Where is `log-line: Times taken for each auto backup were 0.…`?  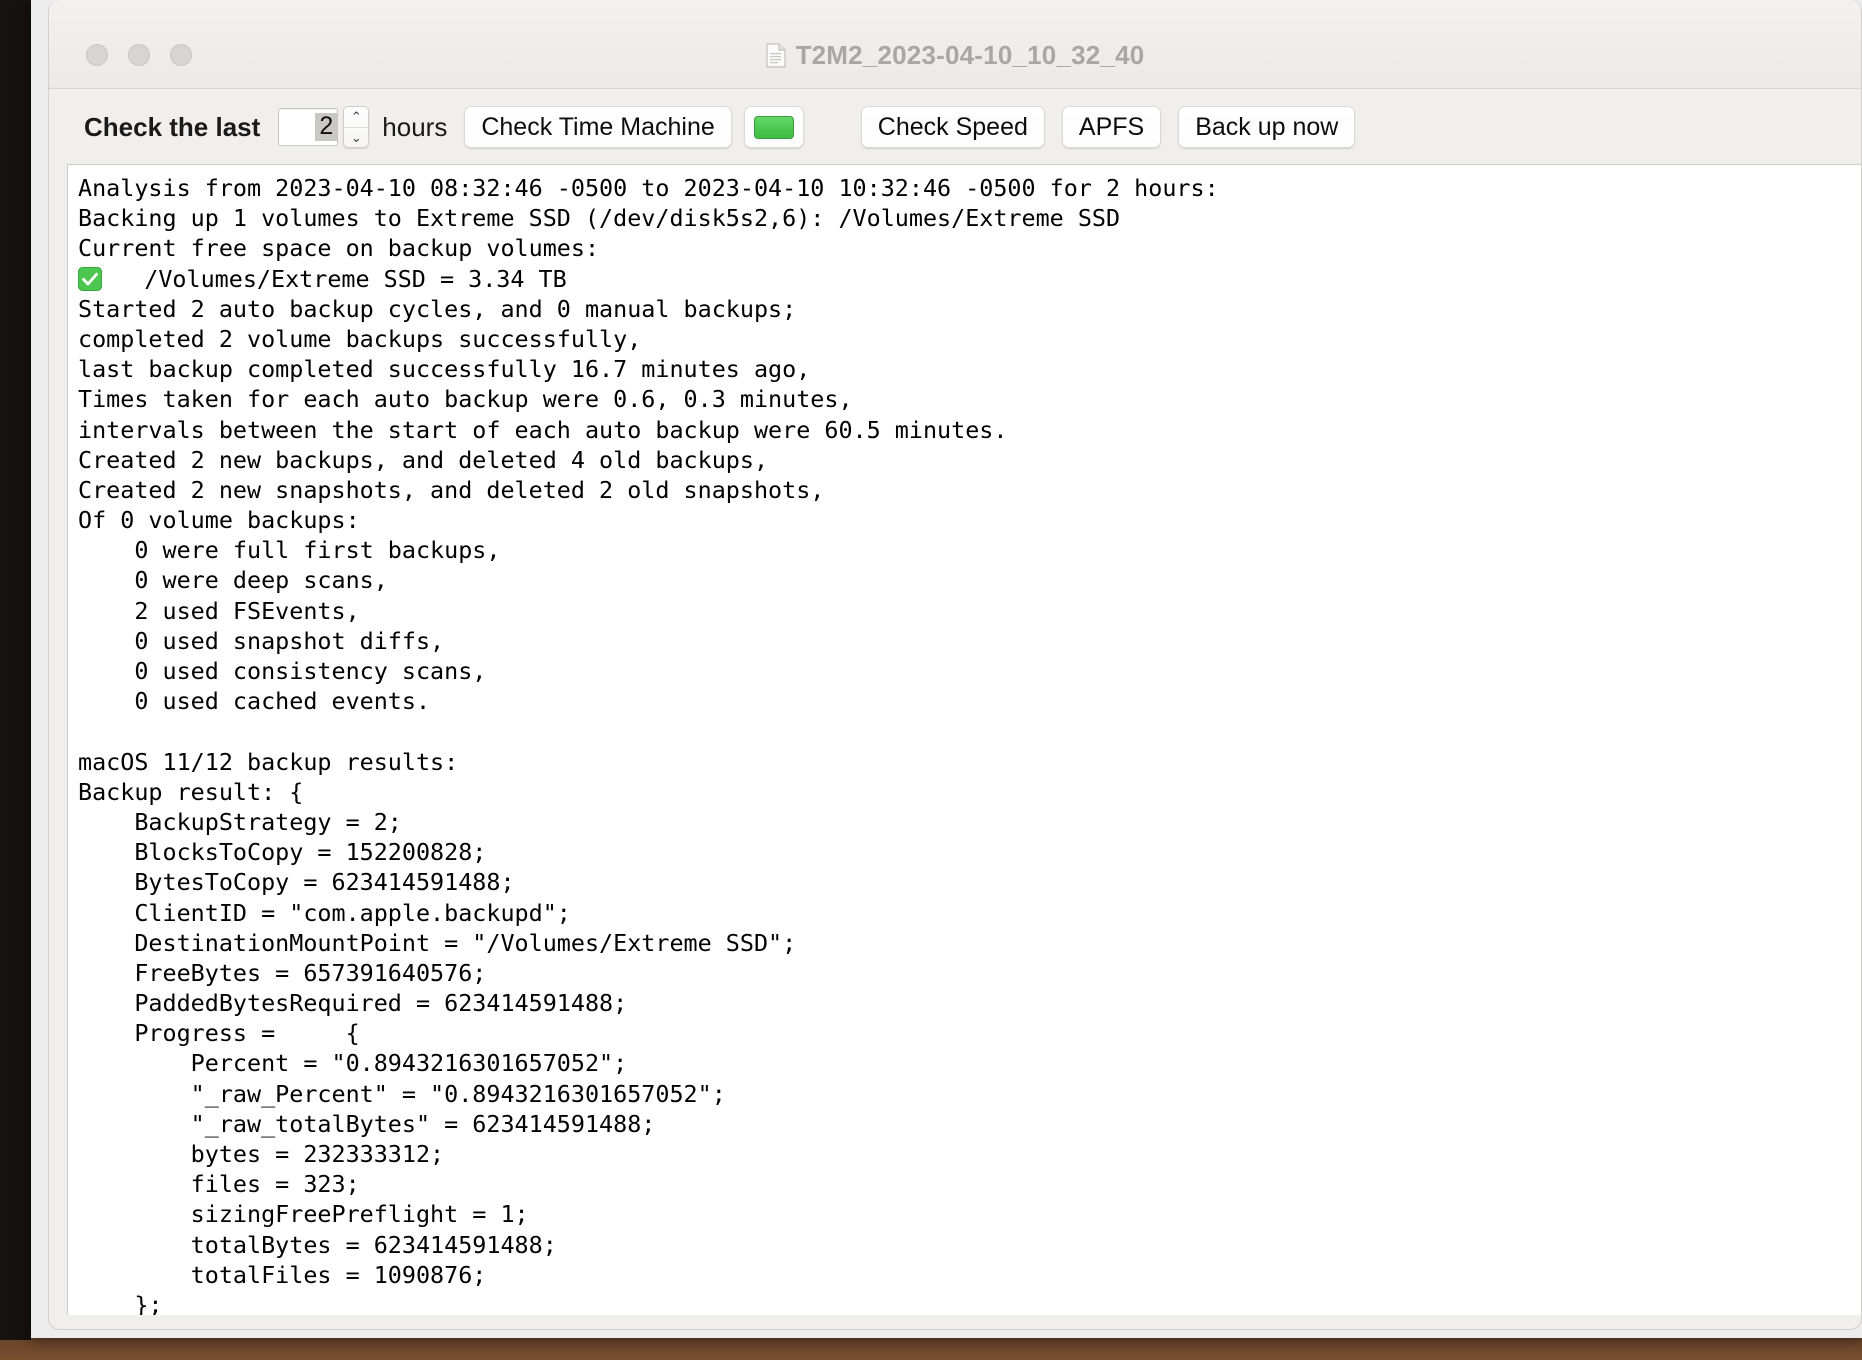
log-line: Times taken for each auto backup were 0.… is located at coordinates (465, 399).